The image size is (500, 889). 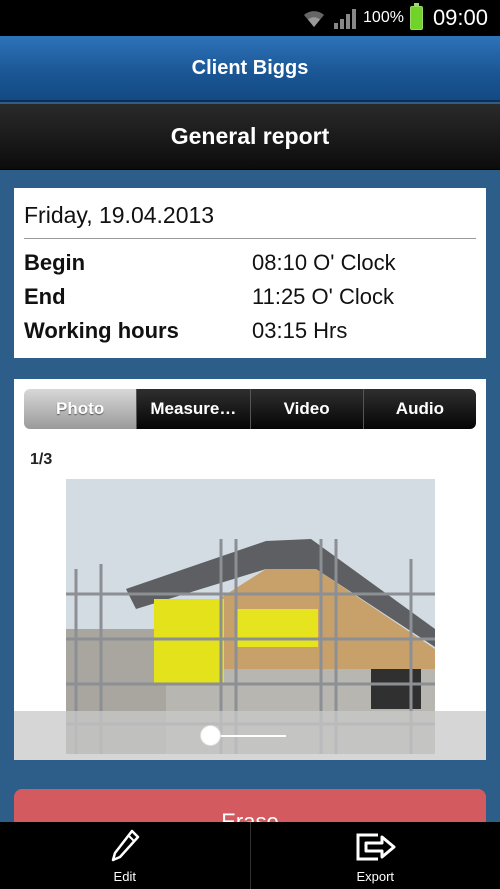 I want to click on export-icon, so click(x=376, y=847).